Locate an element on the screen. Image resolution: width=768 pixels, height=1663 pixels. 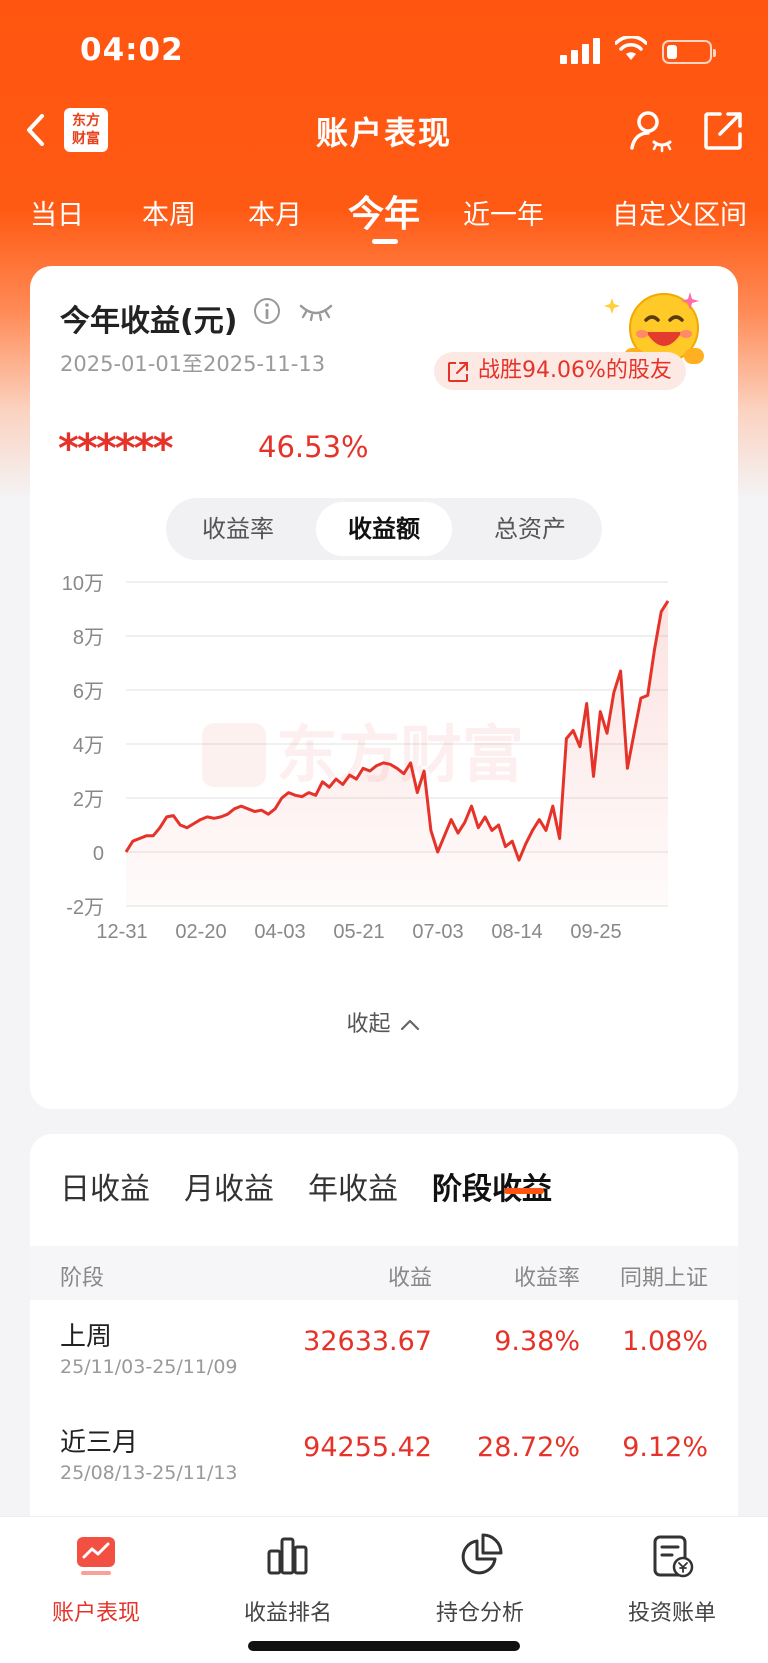
nav-investment-bill: 投资账单 is located at coordinates (672, 1579).